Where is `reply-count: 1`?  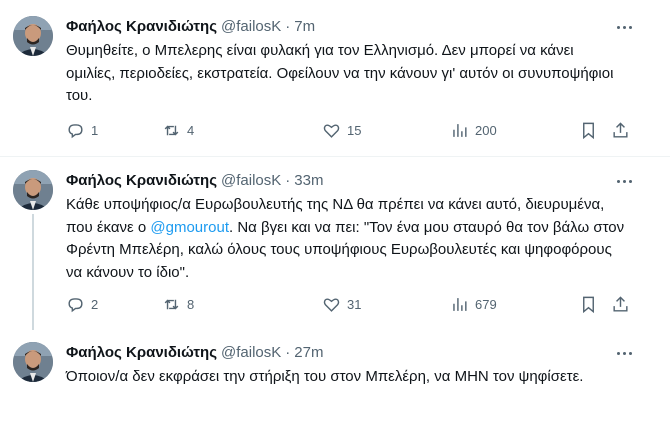 reply-count: 1 is located at coordinates (95, 130).